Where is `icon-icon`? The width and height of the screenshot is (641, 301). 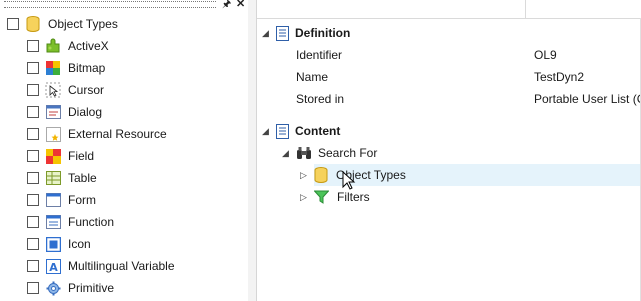 icon-icon is located at coordinates (53, 244).